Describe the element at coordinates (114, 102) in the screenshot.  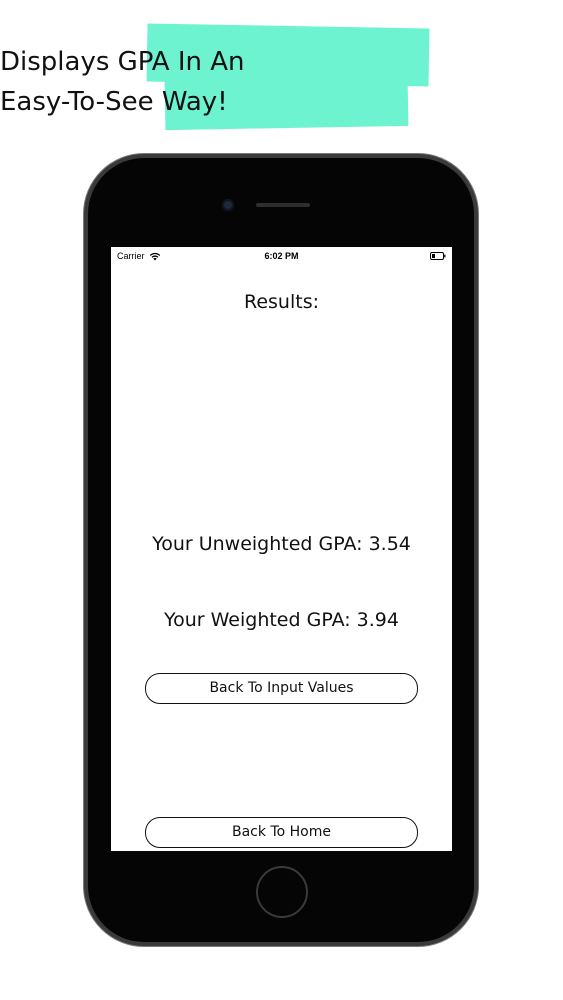
I see `headline-line-2: Easy-To-See Way!` at that location.